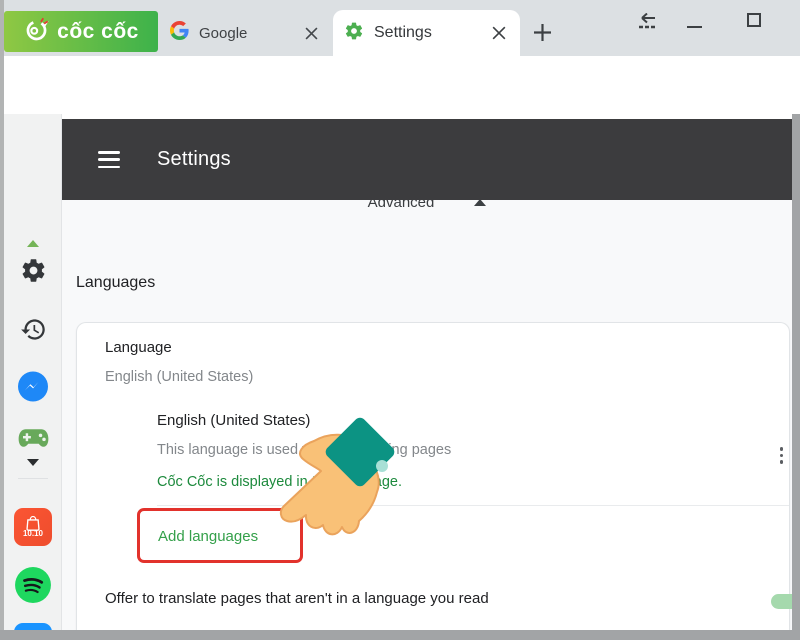 The image size is (800, 640). I want to click on tab-google-close-icon, so click(311, 33).